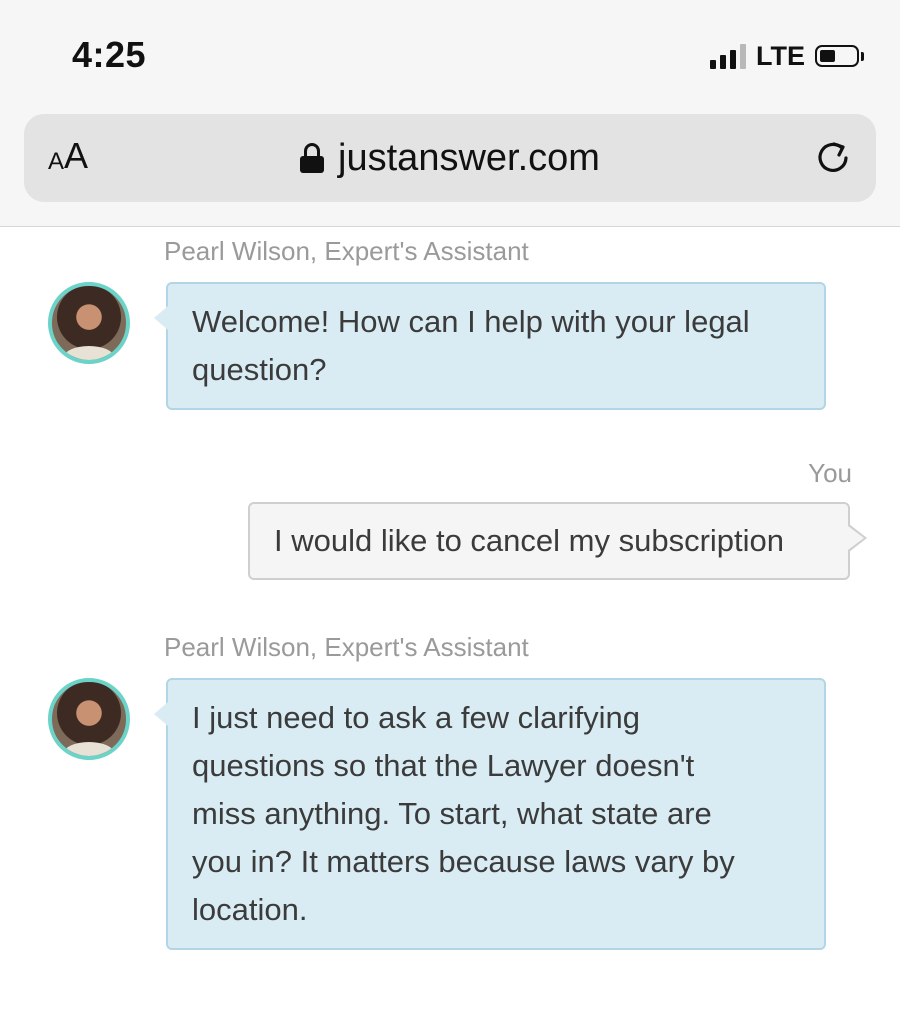 This screenshot has height=1024, width=900. What do you see at coordinates (833, 157) in the screenshot?
I see `reload-icon` at bounding box center [833, 157].